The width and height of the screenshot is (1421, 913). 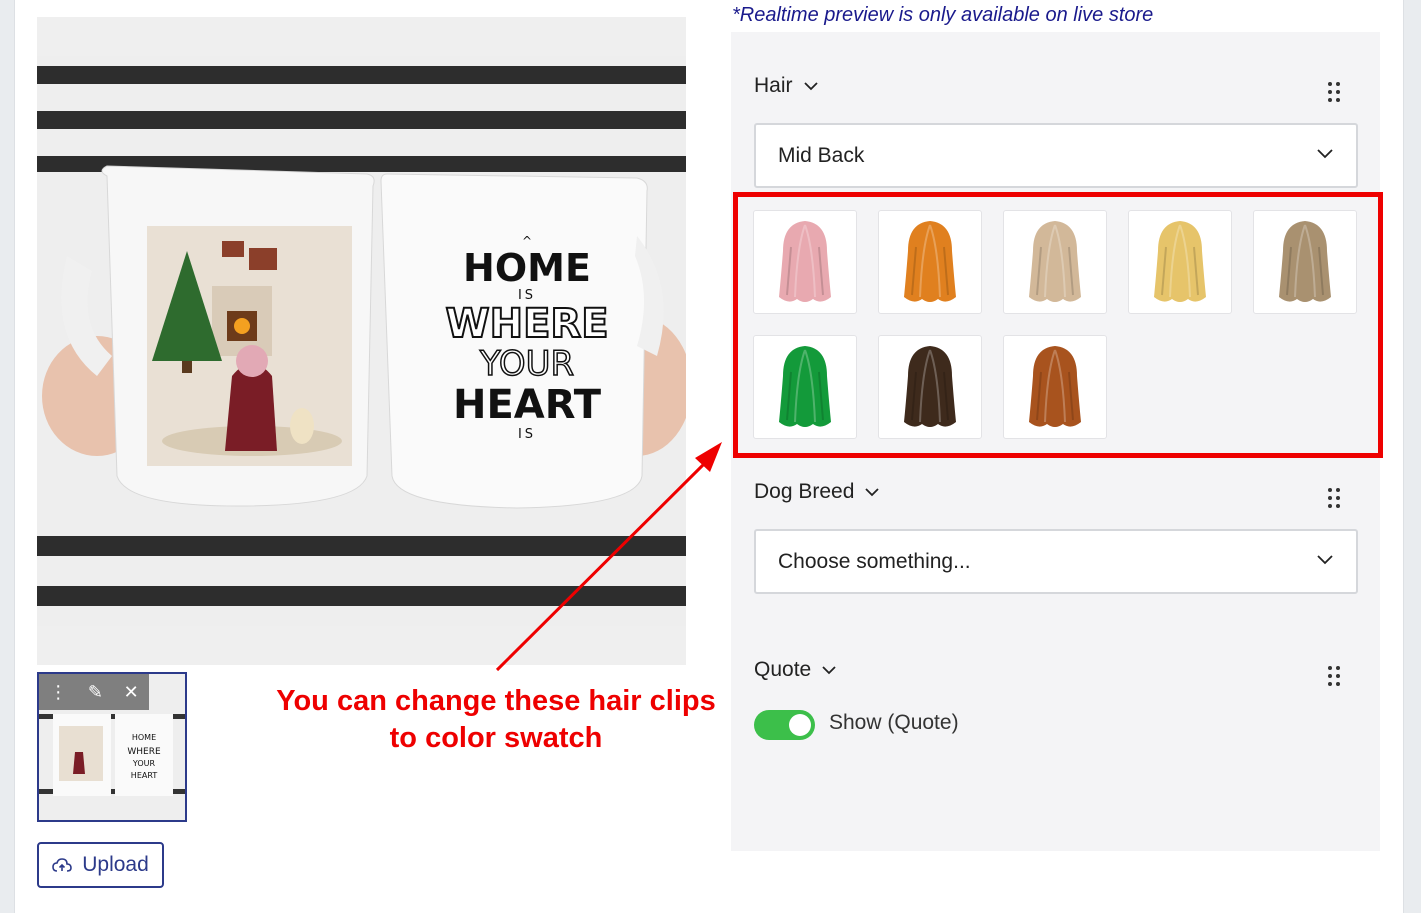 What do you see at coordinates (144, 752) in the screenshot?
I see `svg-text: WHERE` at bounding box center [144, 752].